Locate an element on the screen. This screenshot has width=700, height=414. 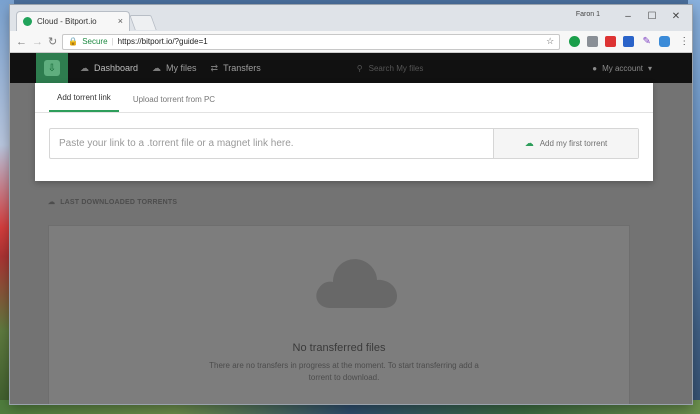
nav-my-files: ☁ My files is located at coordinates (174, 68).